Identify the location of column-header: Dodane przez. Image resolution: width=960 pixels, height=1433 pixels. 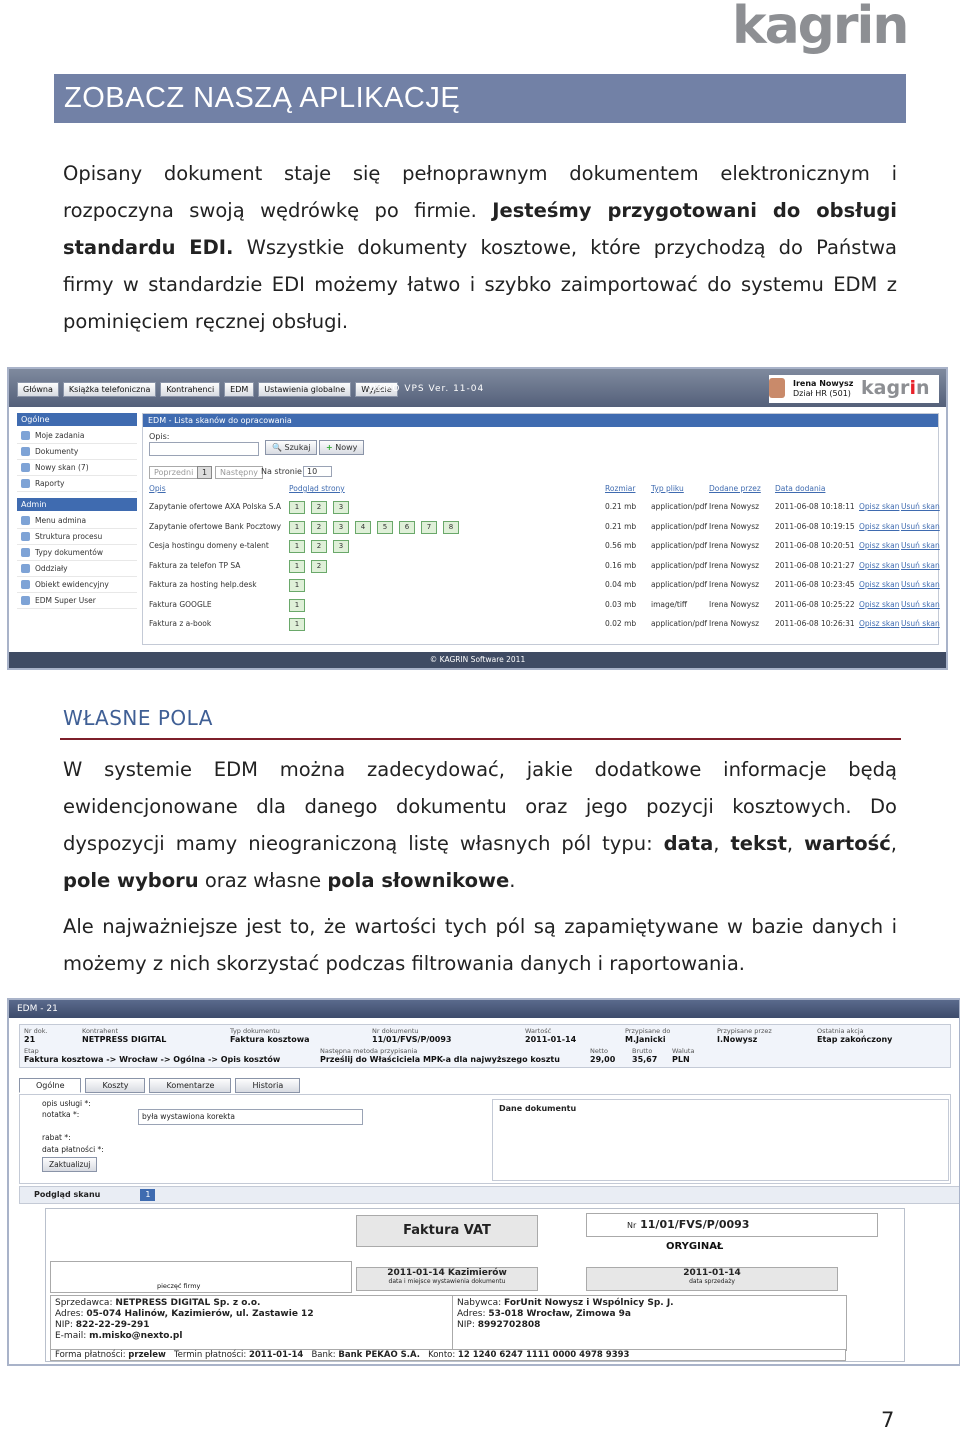
(735, 488).